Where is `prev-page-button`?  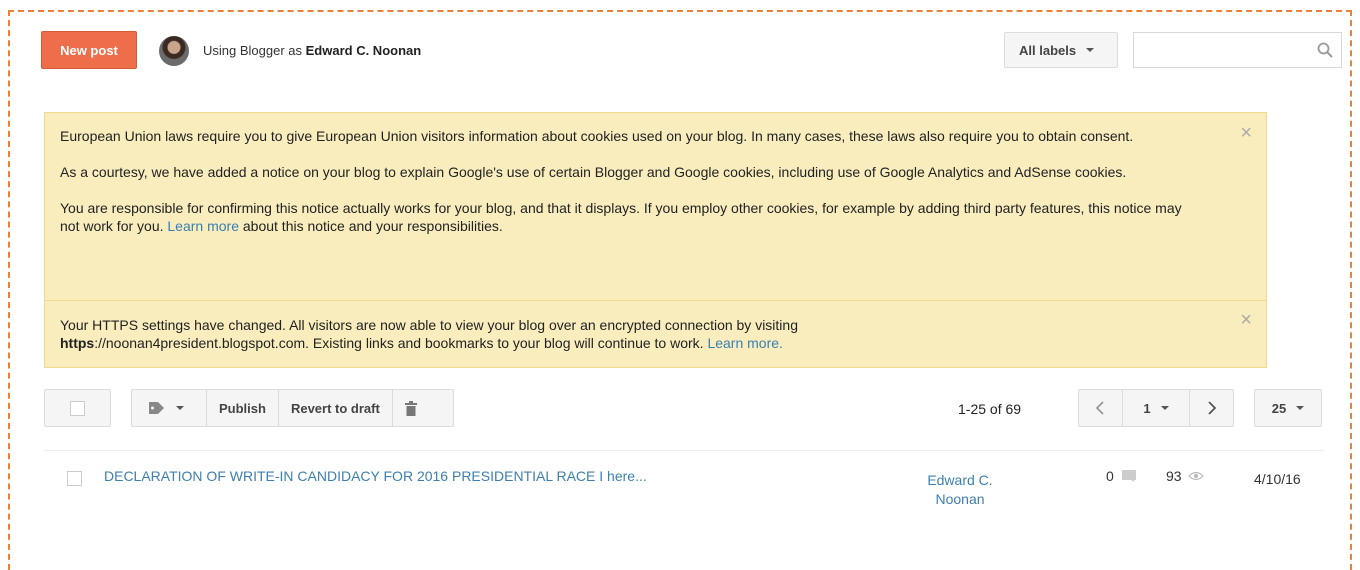 prev-page-button is located at coordinates (1100, 408).